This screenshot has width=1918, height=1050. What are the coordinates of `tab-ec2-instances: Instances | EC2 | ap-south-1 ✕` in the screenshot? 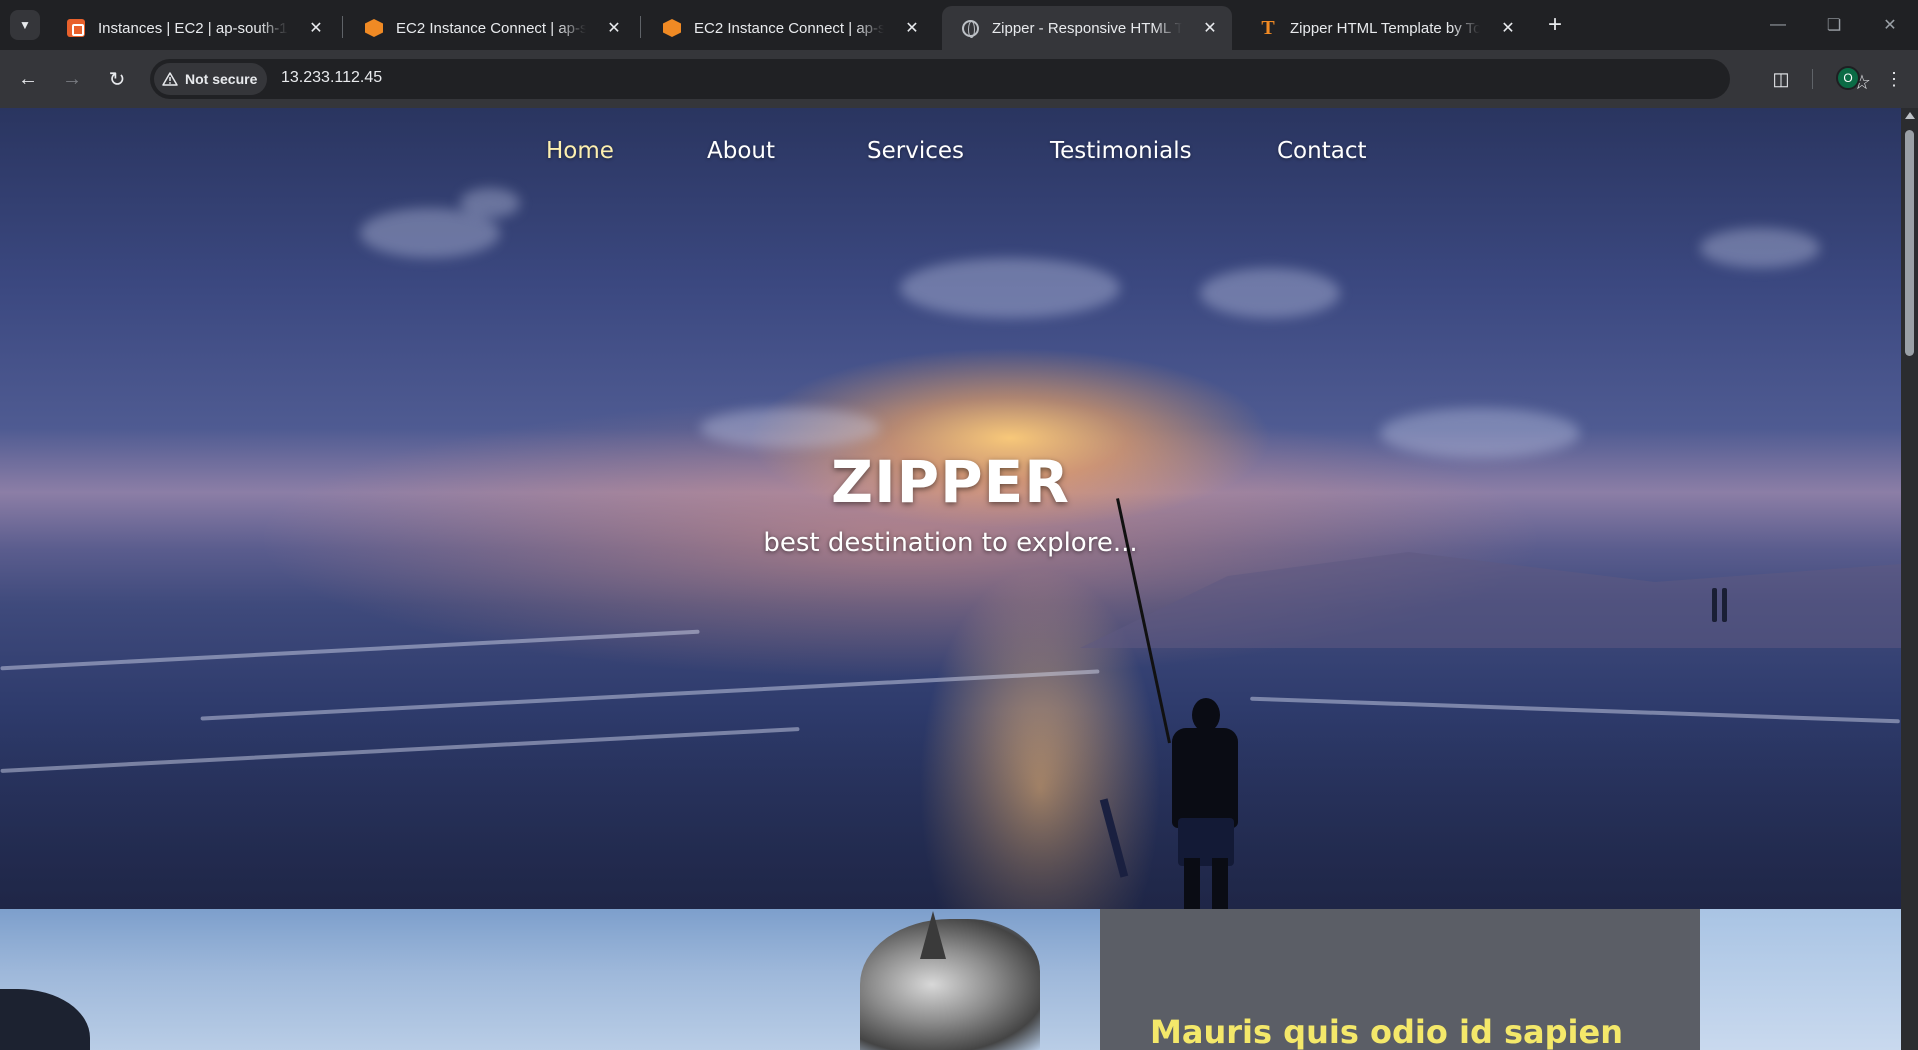 It's located at (193, 28).